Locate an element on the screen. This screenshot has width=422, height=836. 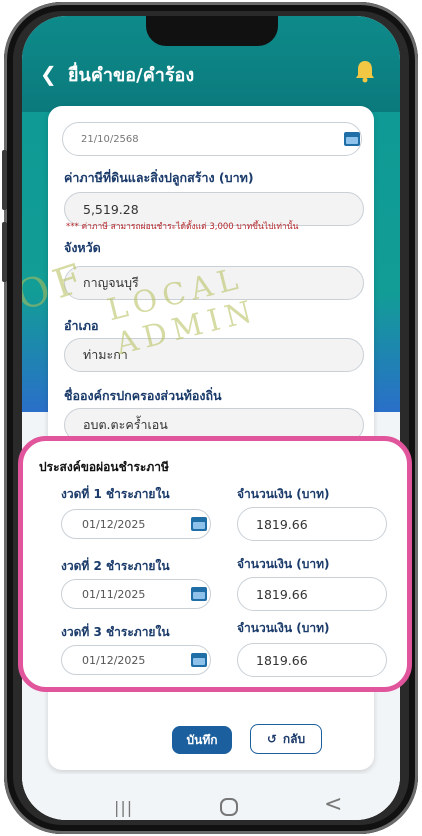
district-label: อำเภอ is located at coordinates (81, 325).